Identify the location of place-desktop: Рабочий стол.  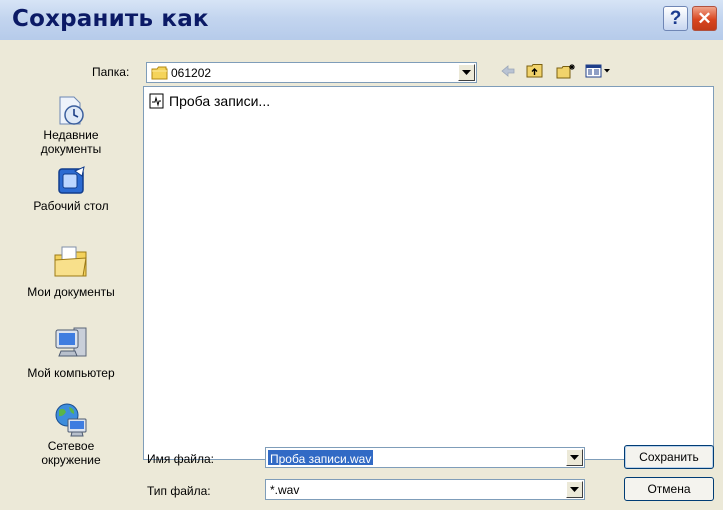
(71, 189).